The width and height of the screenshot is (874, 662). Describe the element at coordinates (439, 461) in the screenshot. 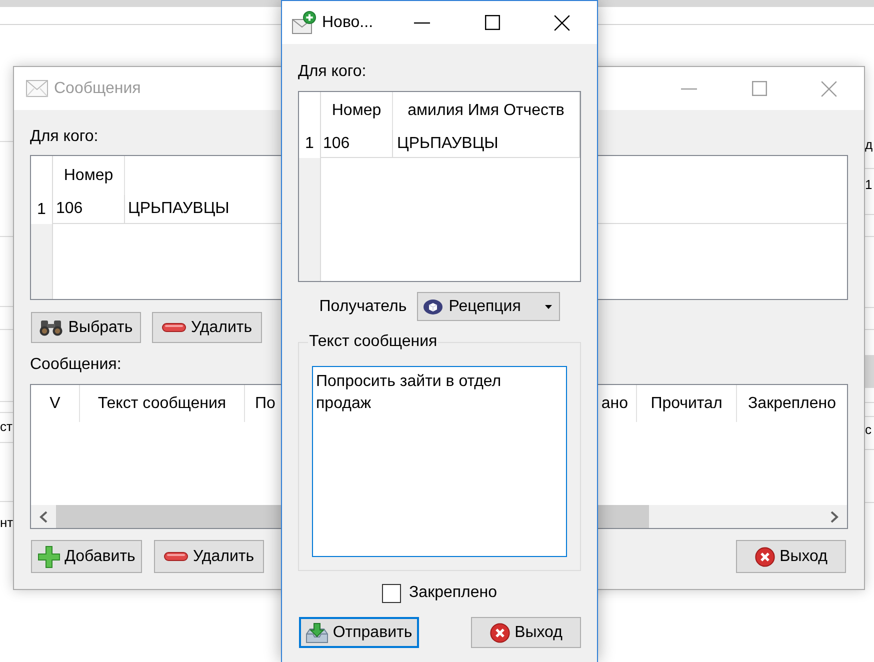

I see `message-text-field: Попросить зайти в отдел продаж` at that location.